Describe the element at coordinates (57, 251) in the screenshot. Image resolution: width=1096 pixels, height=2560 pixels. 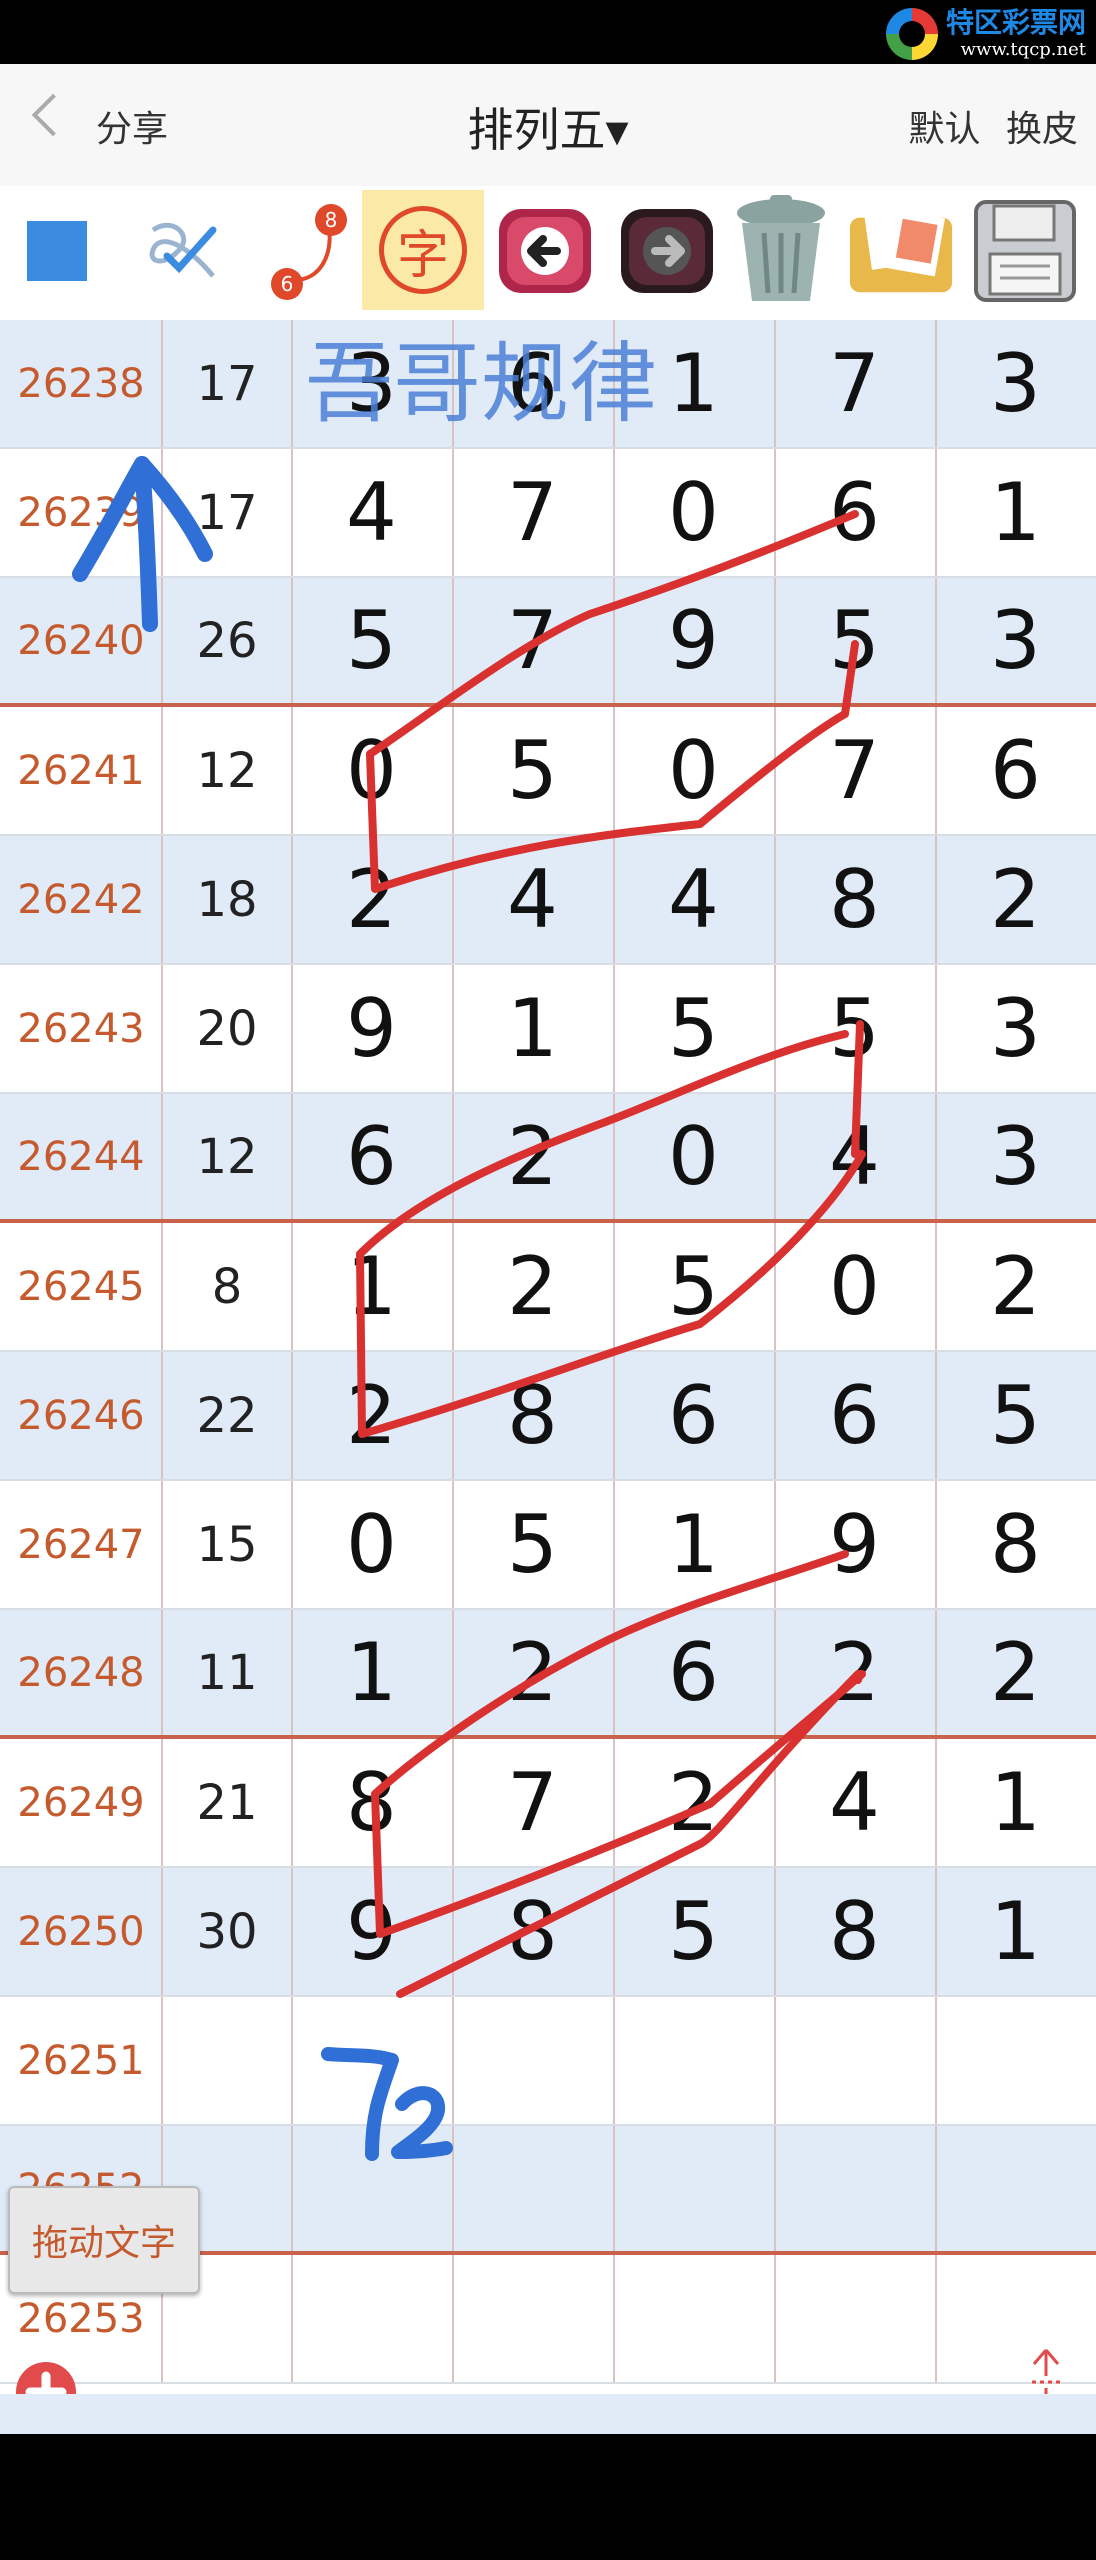
I see `square-tool-icon` at that location.